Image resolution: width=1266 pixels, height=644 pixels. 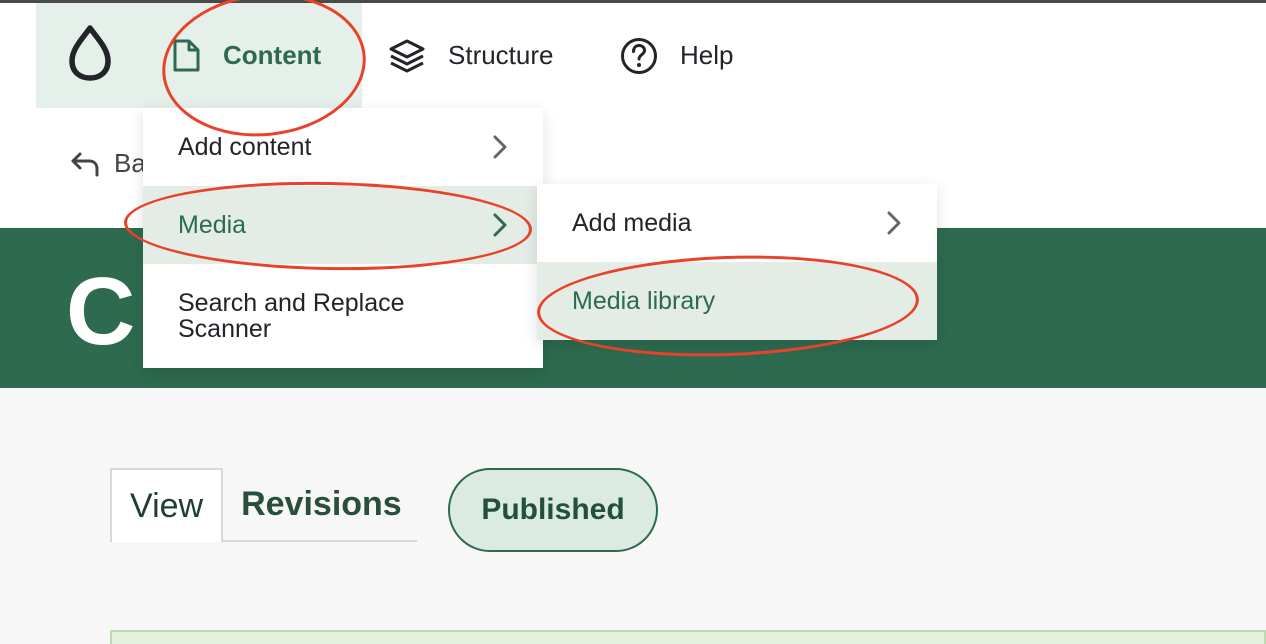 I want to click on drupal-drop-icon, so click(x=90, y=55).